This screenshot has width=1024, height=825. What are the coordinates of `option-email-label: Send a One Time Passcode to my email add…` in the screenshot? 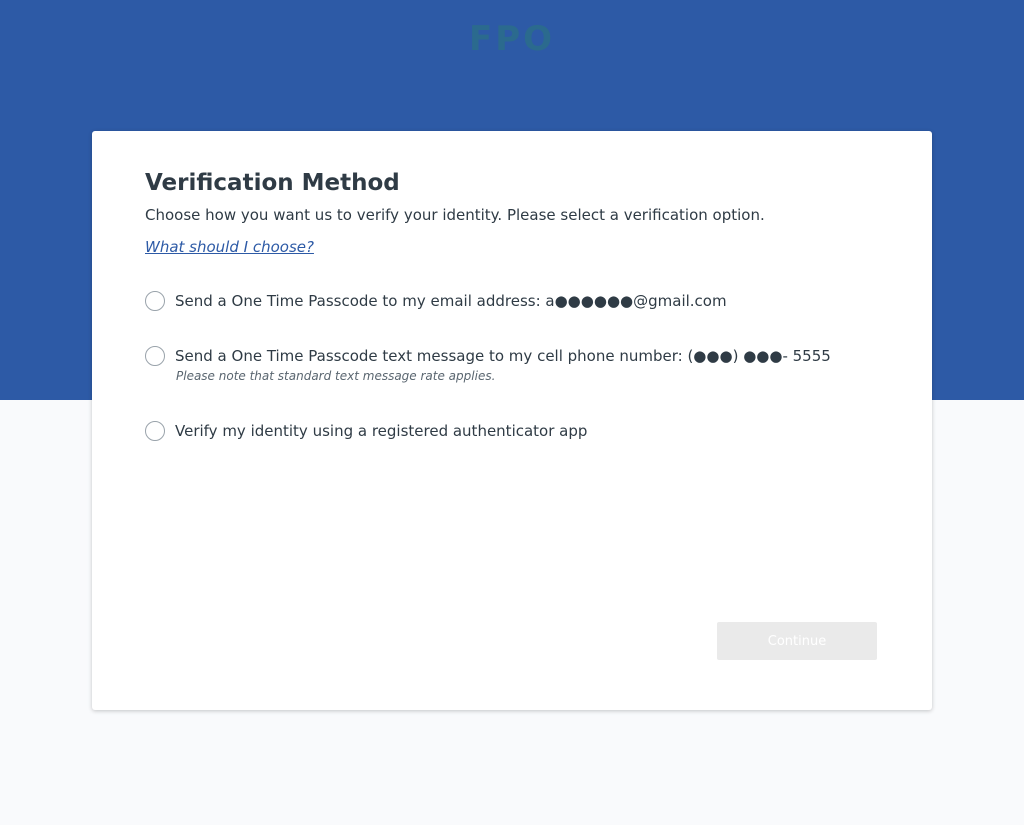 It's located at (451, 301).